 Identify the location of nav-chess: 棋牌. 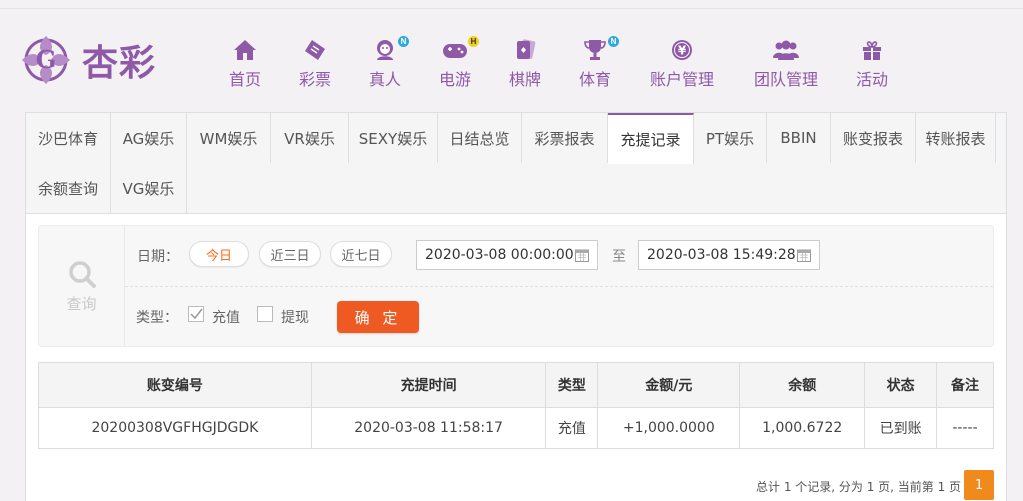
(525, 64).